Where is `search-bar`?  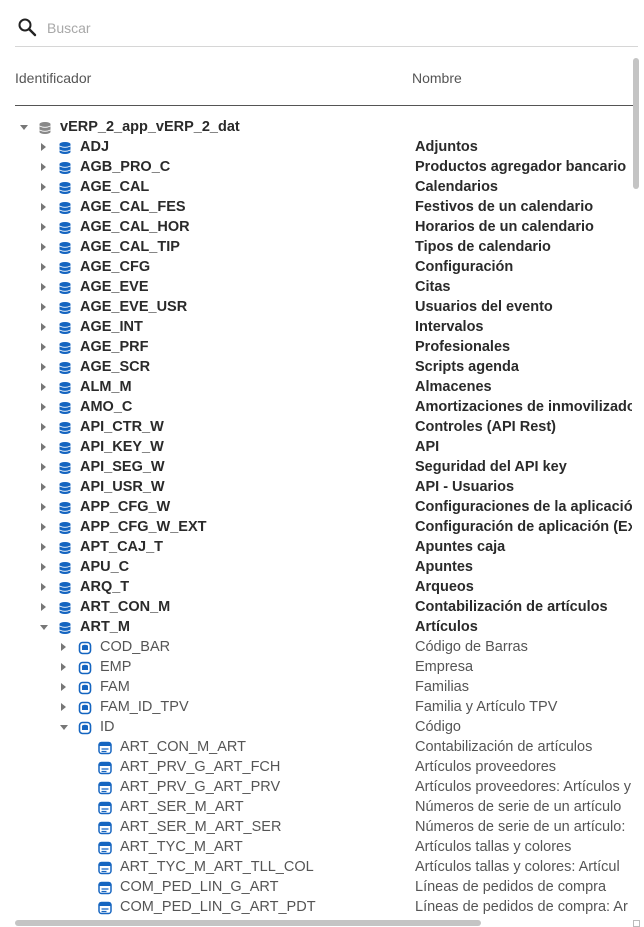
search-bar is located at coordinates (326, 27).